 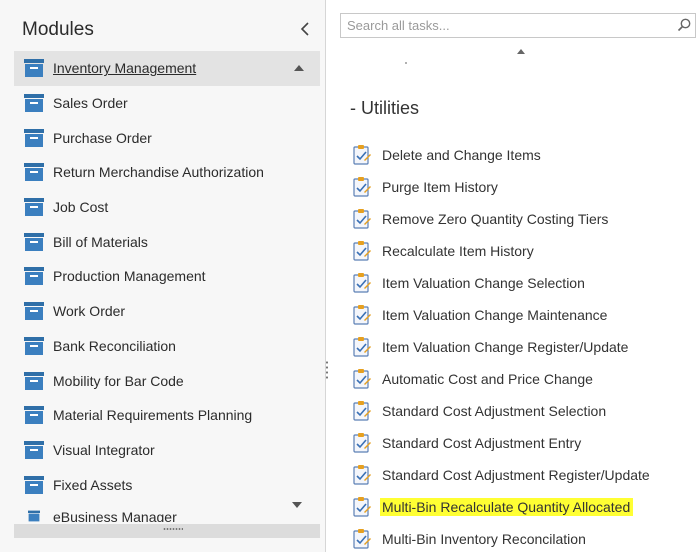 I want to click on module-item: Inventory Management, so click(x=167, y=68).